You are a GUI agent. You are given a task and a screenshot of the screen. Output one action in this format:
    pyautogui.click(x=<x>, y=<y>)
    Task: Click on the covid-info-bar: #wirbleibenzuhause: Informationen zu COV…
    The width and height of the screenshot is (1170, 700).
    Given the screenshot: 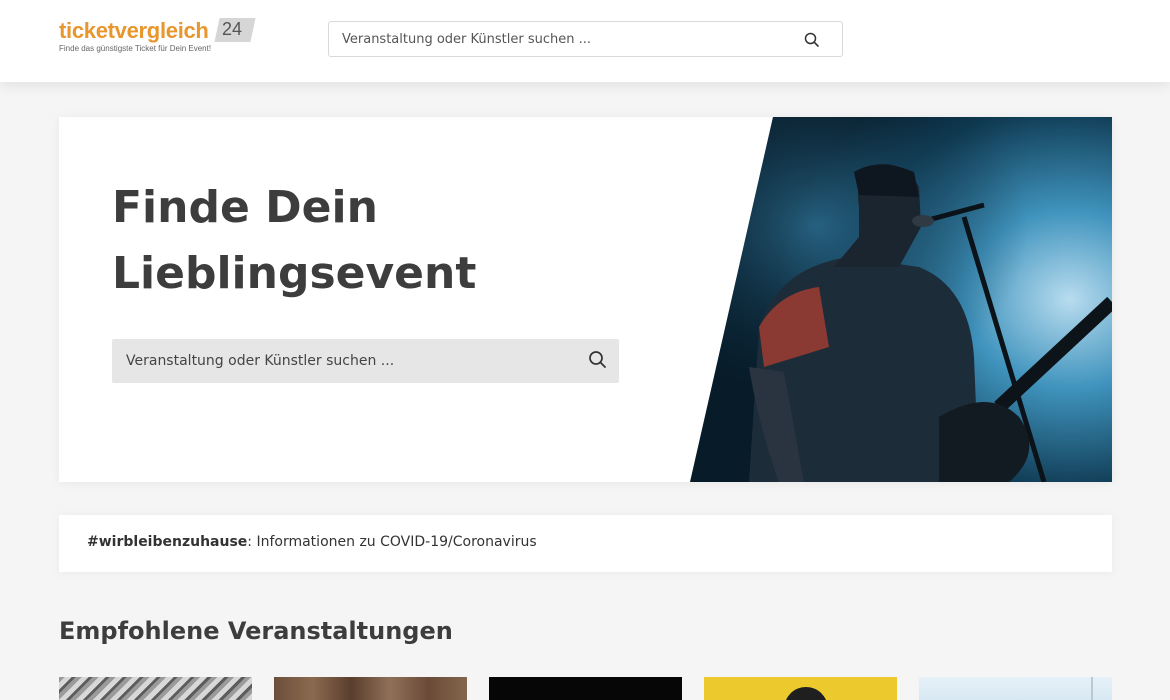 What is the action you would take?
    pyautogui.click(x=585, y=543)
    